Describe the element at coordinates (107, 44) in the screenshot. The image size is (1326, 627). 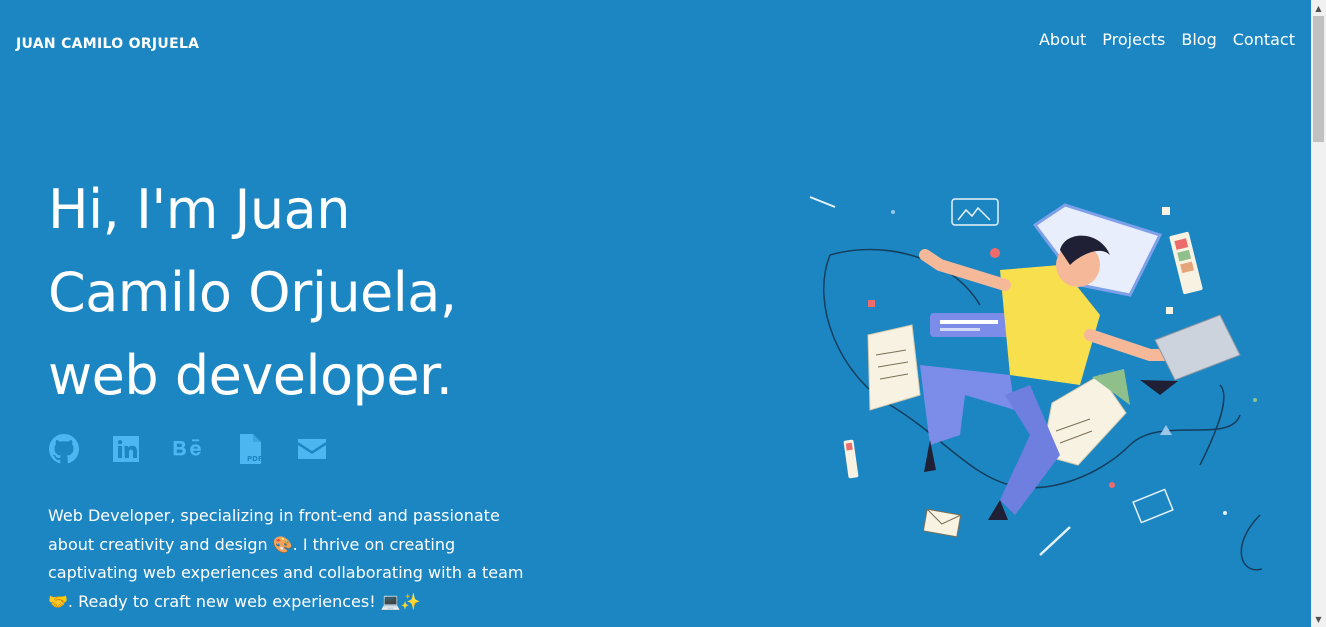
I see `brand-logo: JUAN CAMILO ORJUELA` at that location.